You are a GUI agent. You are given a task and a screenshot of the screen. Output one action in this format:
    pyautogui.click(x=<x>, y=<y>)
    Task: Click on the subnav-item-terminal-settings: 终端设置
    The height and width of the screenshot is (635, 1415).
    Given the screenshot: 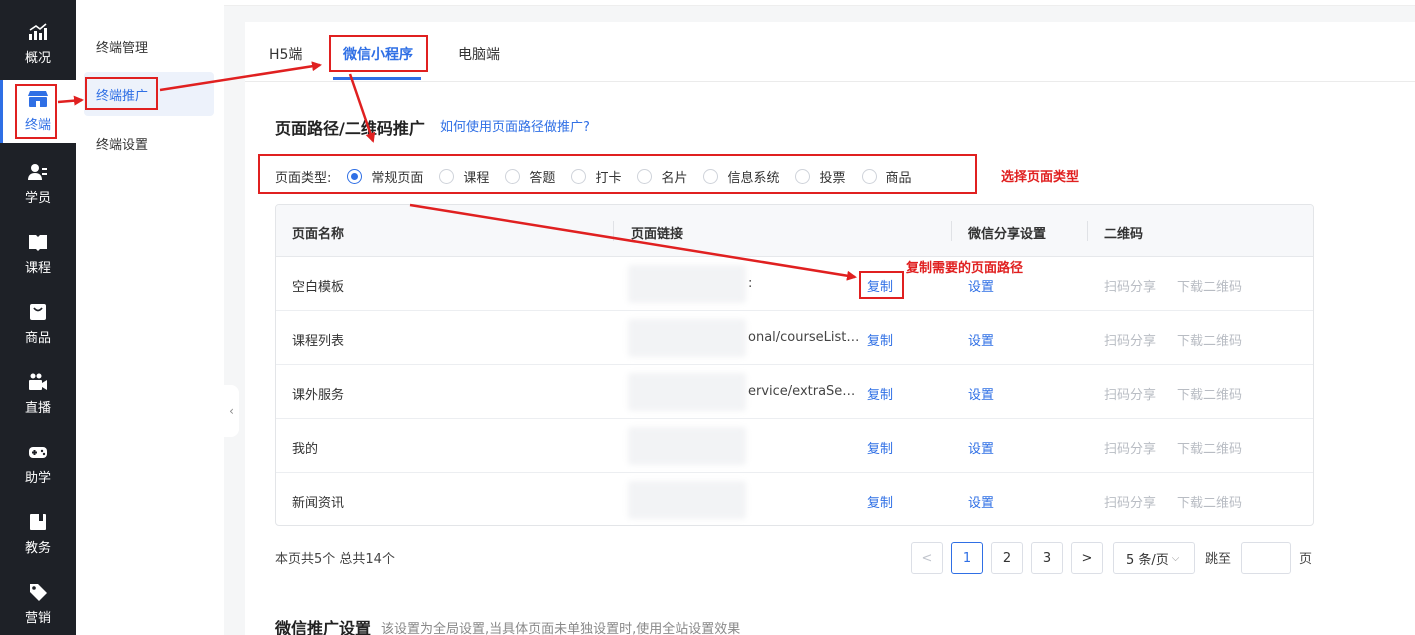 What is the action you would take?
    pyautogui.click(x=149, y=143)
    